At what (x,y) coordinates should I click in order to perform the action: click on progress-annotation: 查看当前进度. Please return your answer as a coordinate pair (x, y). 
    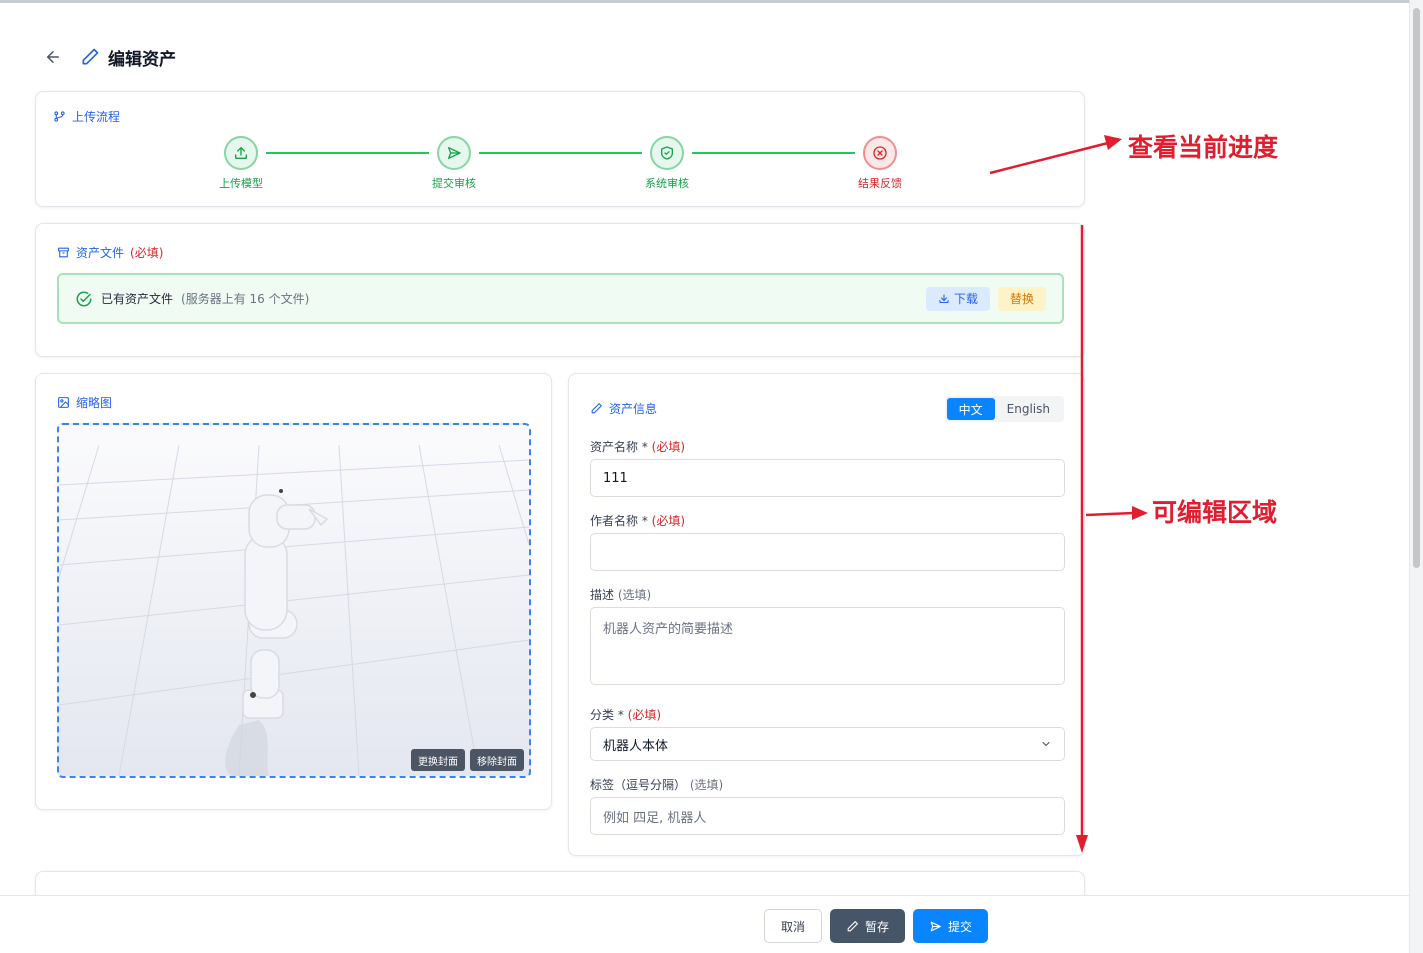
    Looking at the image, I should click on (1203, 147).